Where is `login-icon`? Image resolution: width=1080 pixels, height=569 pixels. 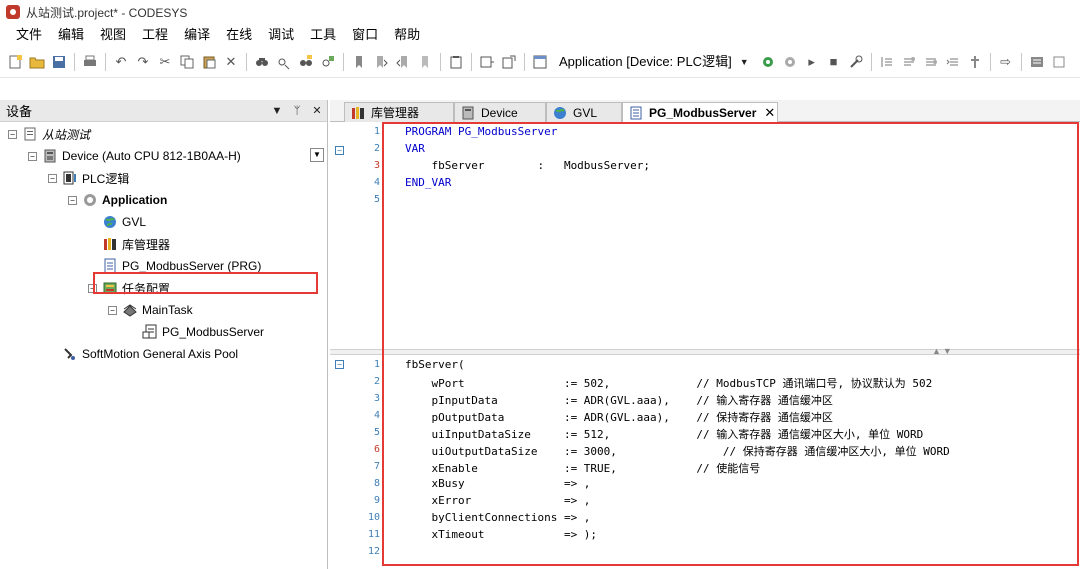 login-icon is located at coordinates (768, 62).